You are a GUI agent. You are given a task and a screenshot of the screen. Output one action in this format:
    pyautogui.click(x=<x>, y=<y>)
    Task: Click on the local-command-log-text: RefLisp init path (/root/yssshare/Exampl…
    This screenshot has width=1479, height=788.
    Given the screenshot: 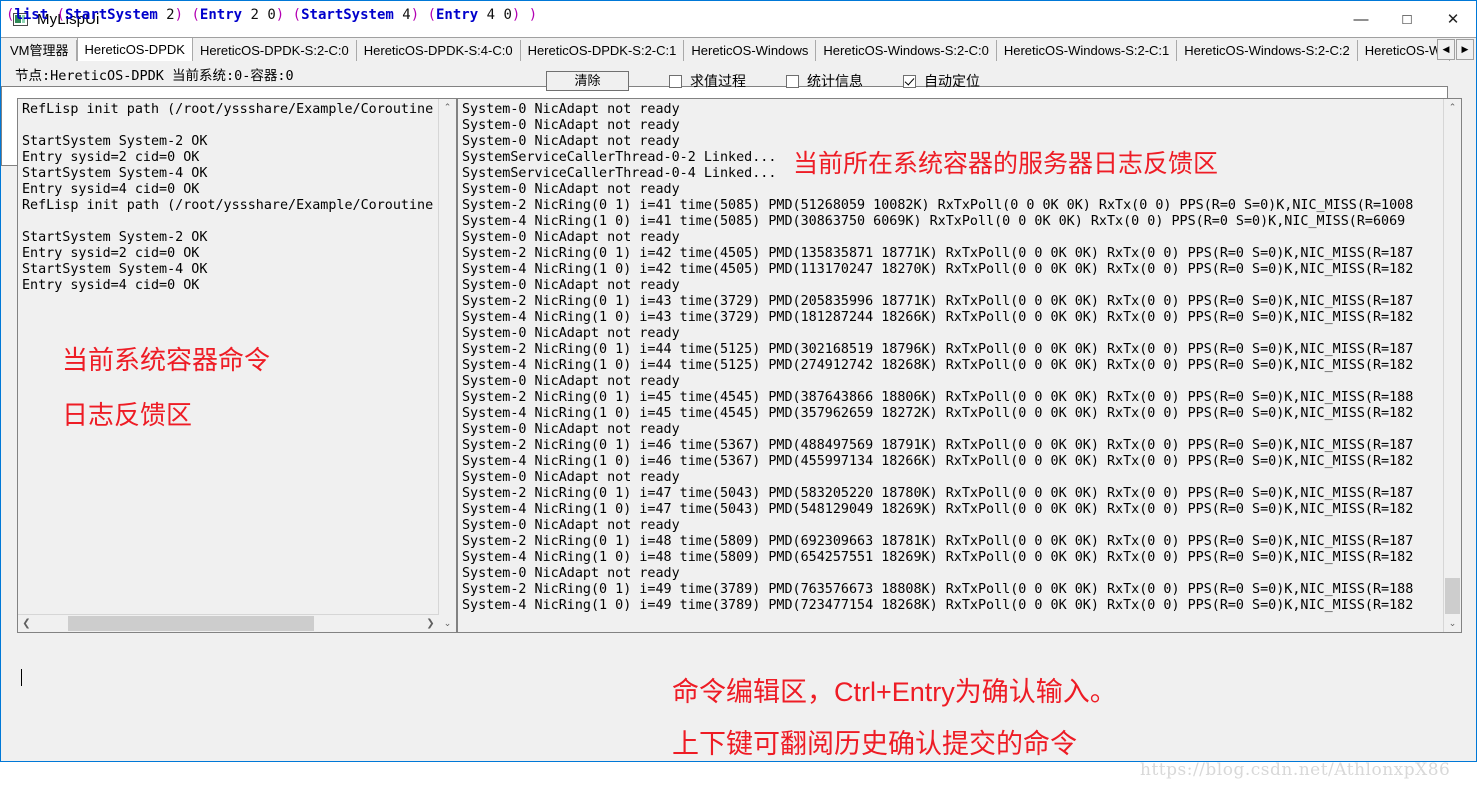 What is the action you would take?
    pyautogui.click(x=228, y=197)
    